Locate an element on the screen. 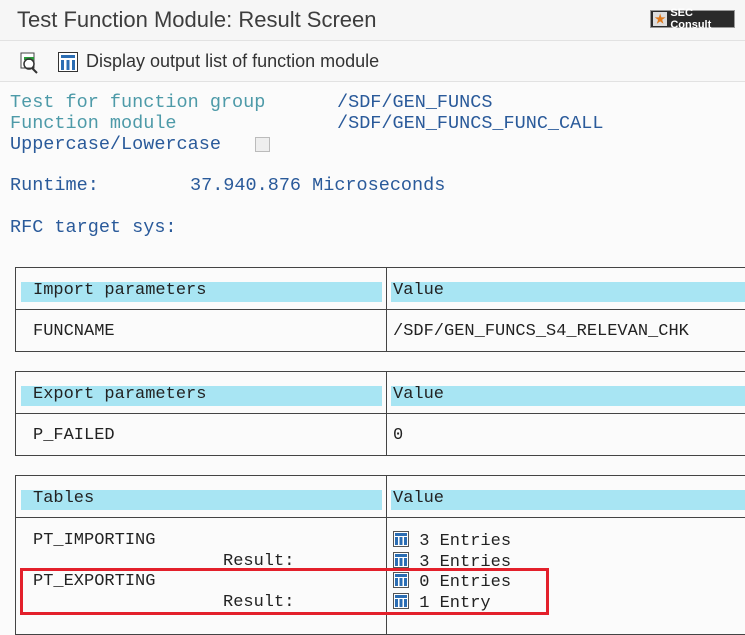 This screenshot has height=635, width=745. export-header: Export parameters is located at coordinates (120, 394).